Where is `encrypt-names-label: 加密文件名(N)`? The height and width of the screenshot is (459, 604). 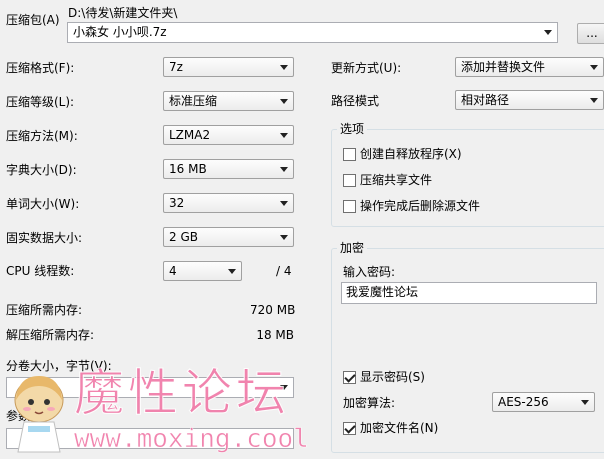
encrypt-names-label: 加密文件名(N) is located at coordinates (399, 428).